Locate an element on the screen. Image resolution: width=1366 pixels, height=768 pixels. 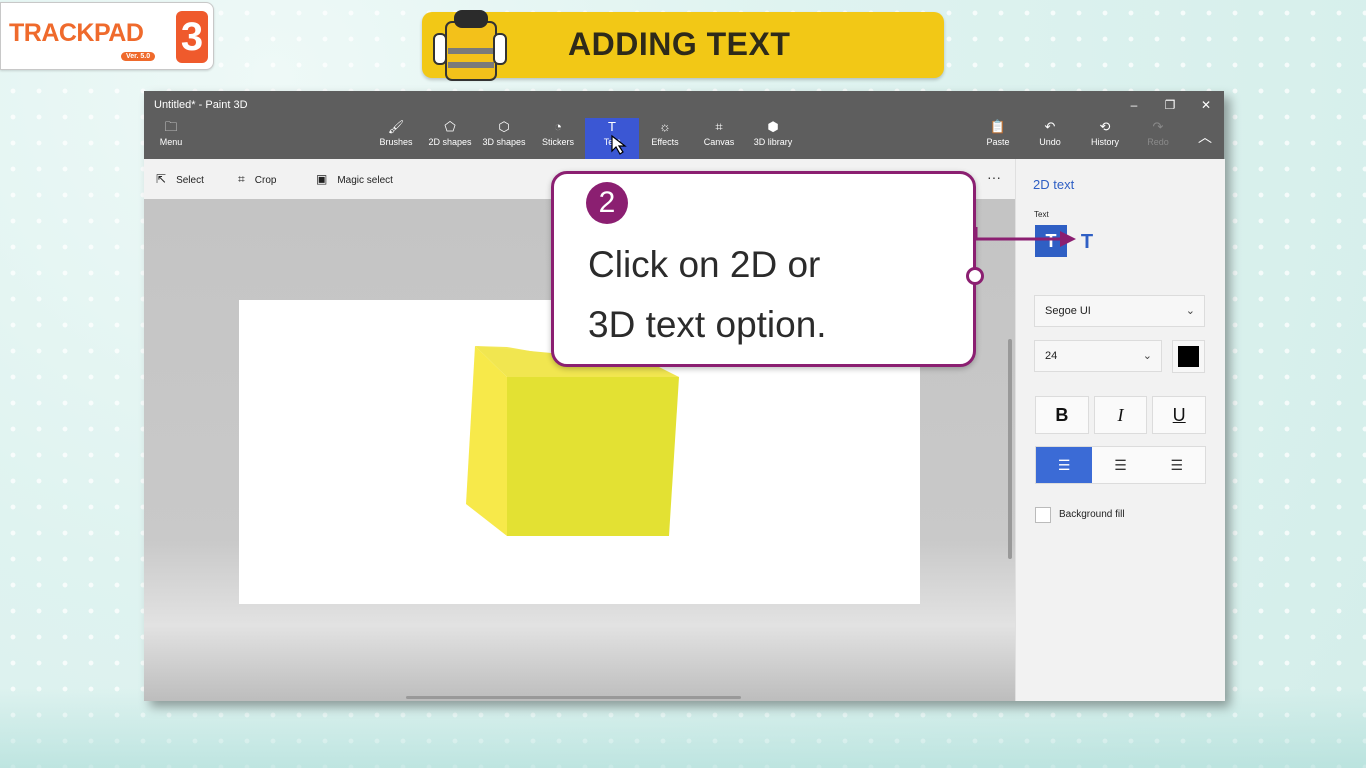
window-title: Untitled* - Paint 3D is located at coordinates (201, 105).